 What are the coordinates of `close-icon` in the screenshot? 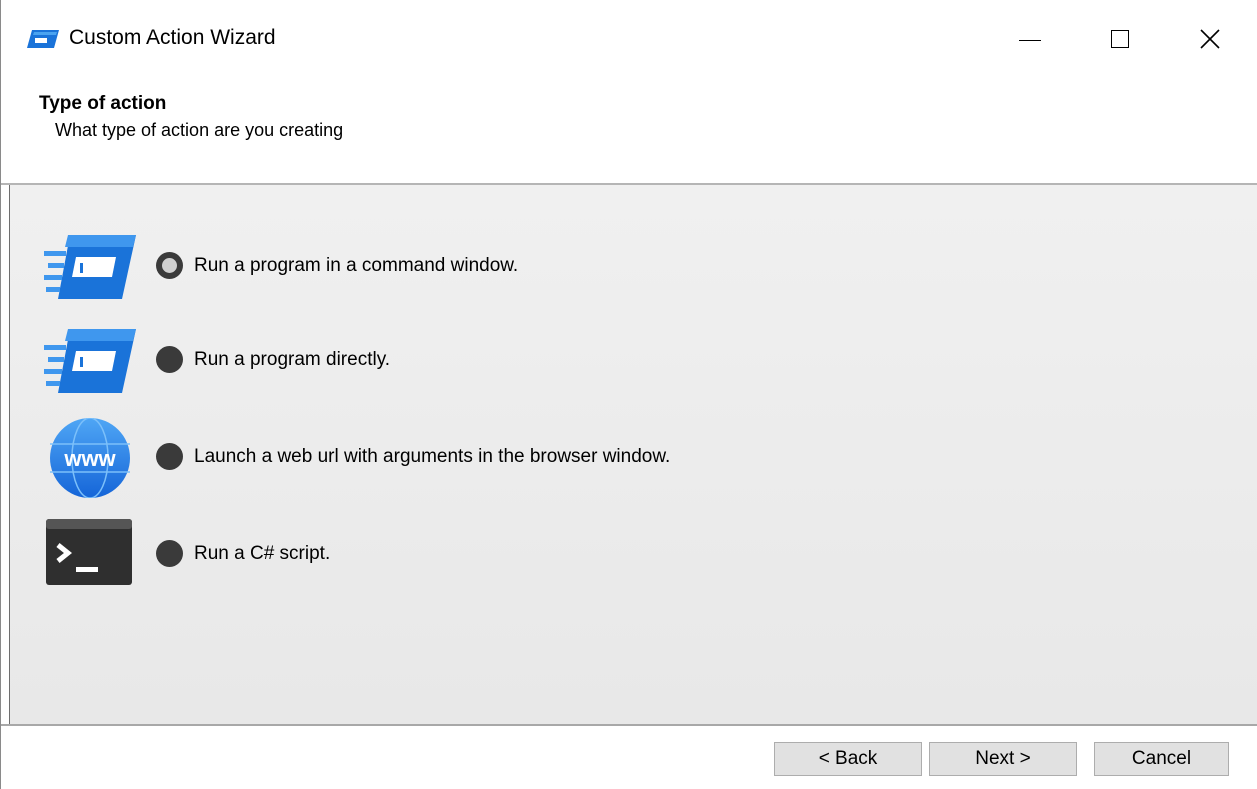 It's located at (1210, 39).